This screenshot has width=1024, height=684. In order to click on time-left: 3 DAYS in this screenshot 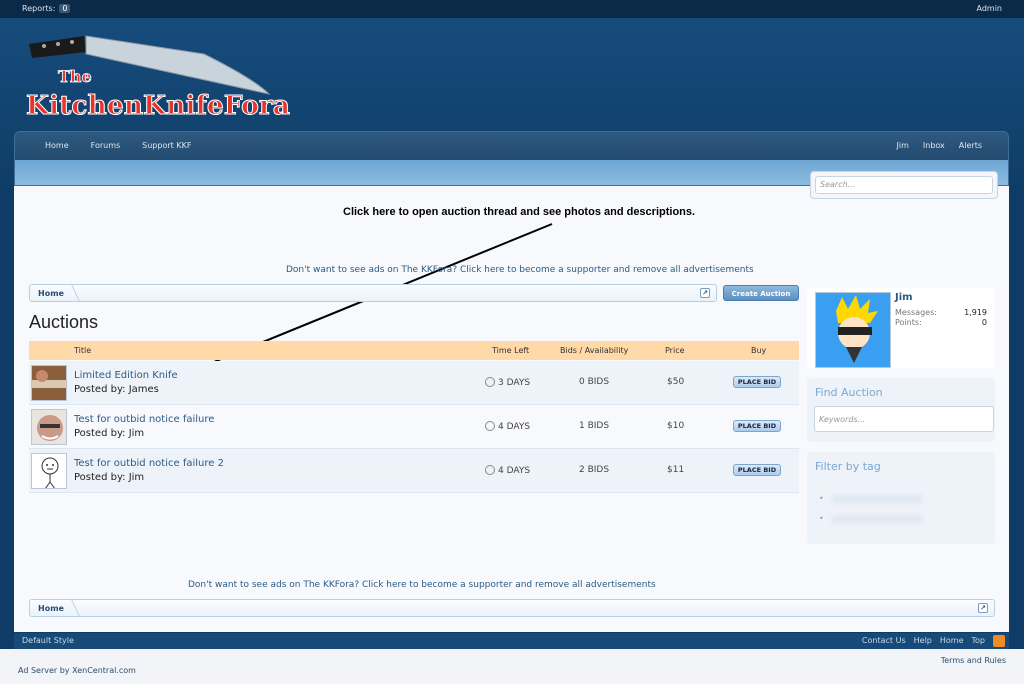, I will do `click(507, 382)`.